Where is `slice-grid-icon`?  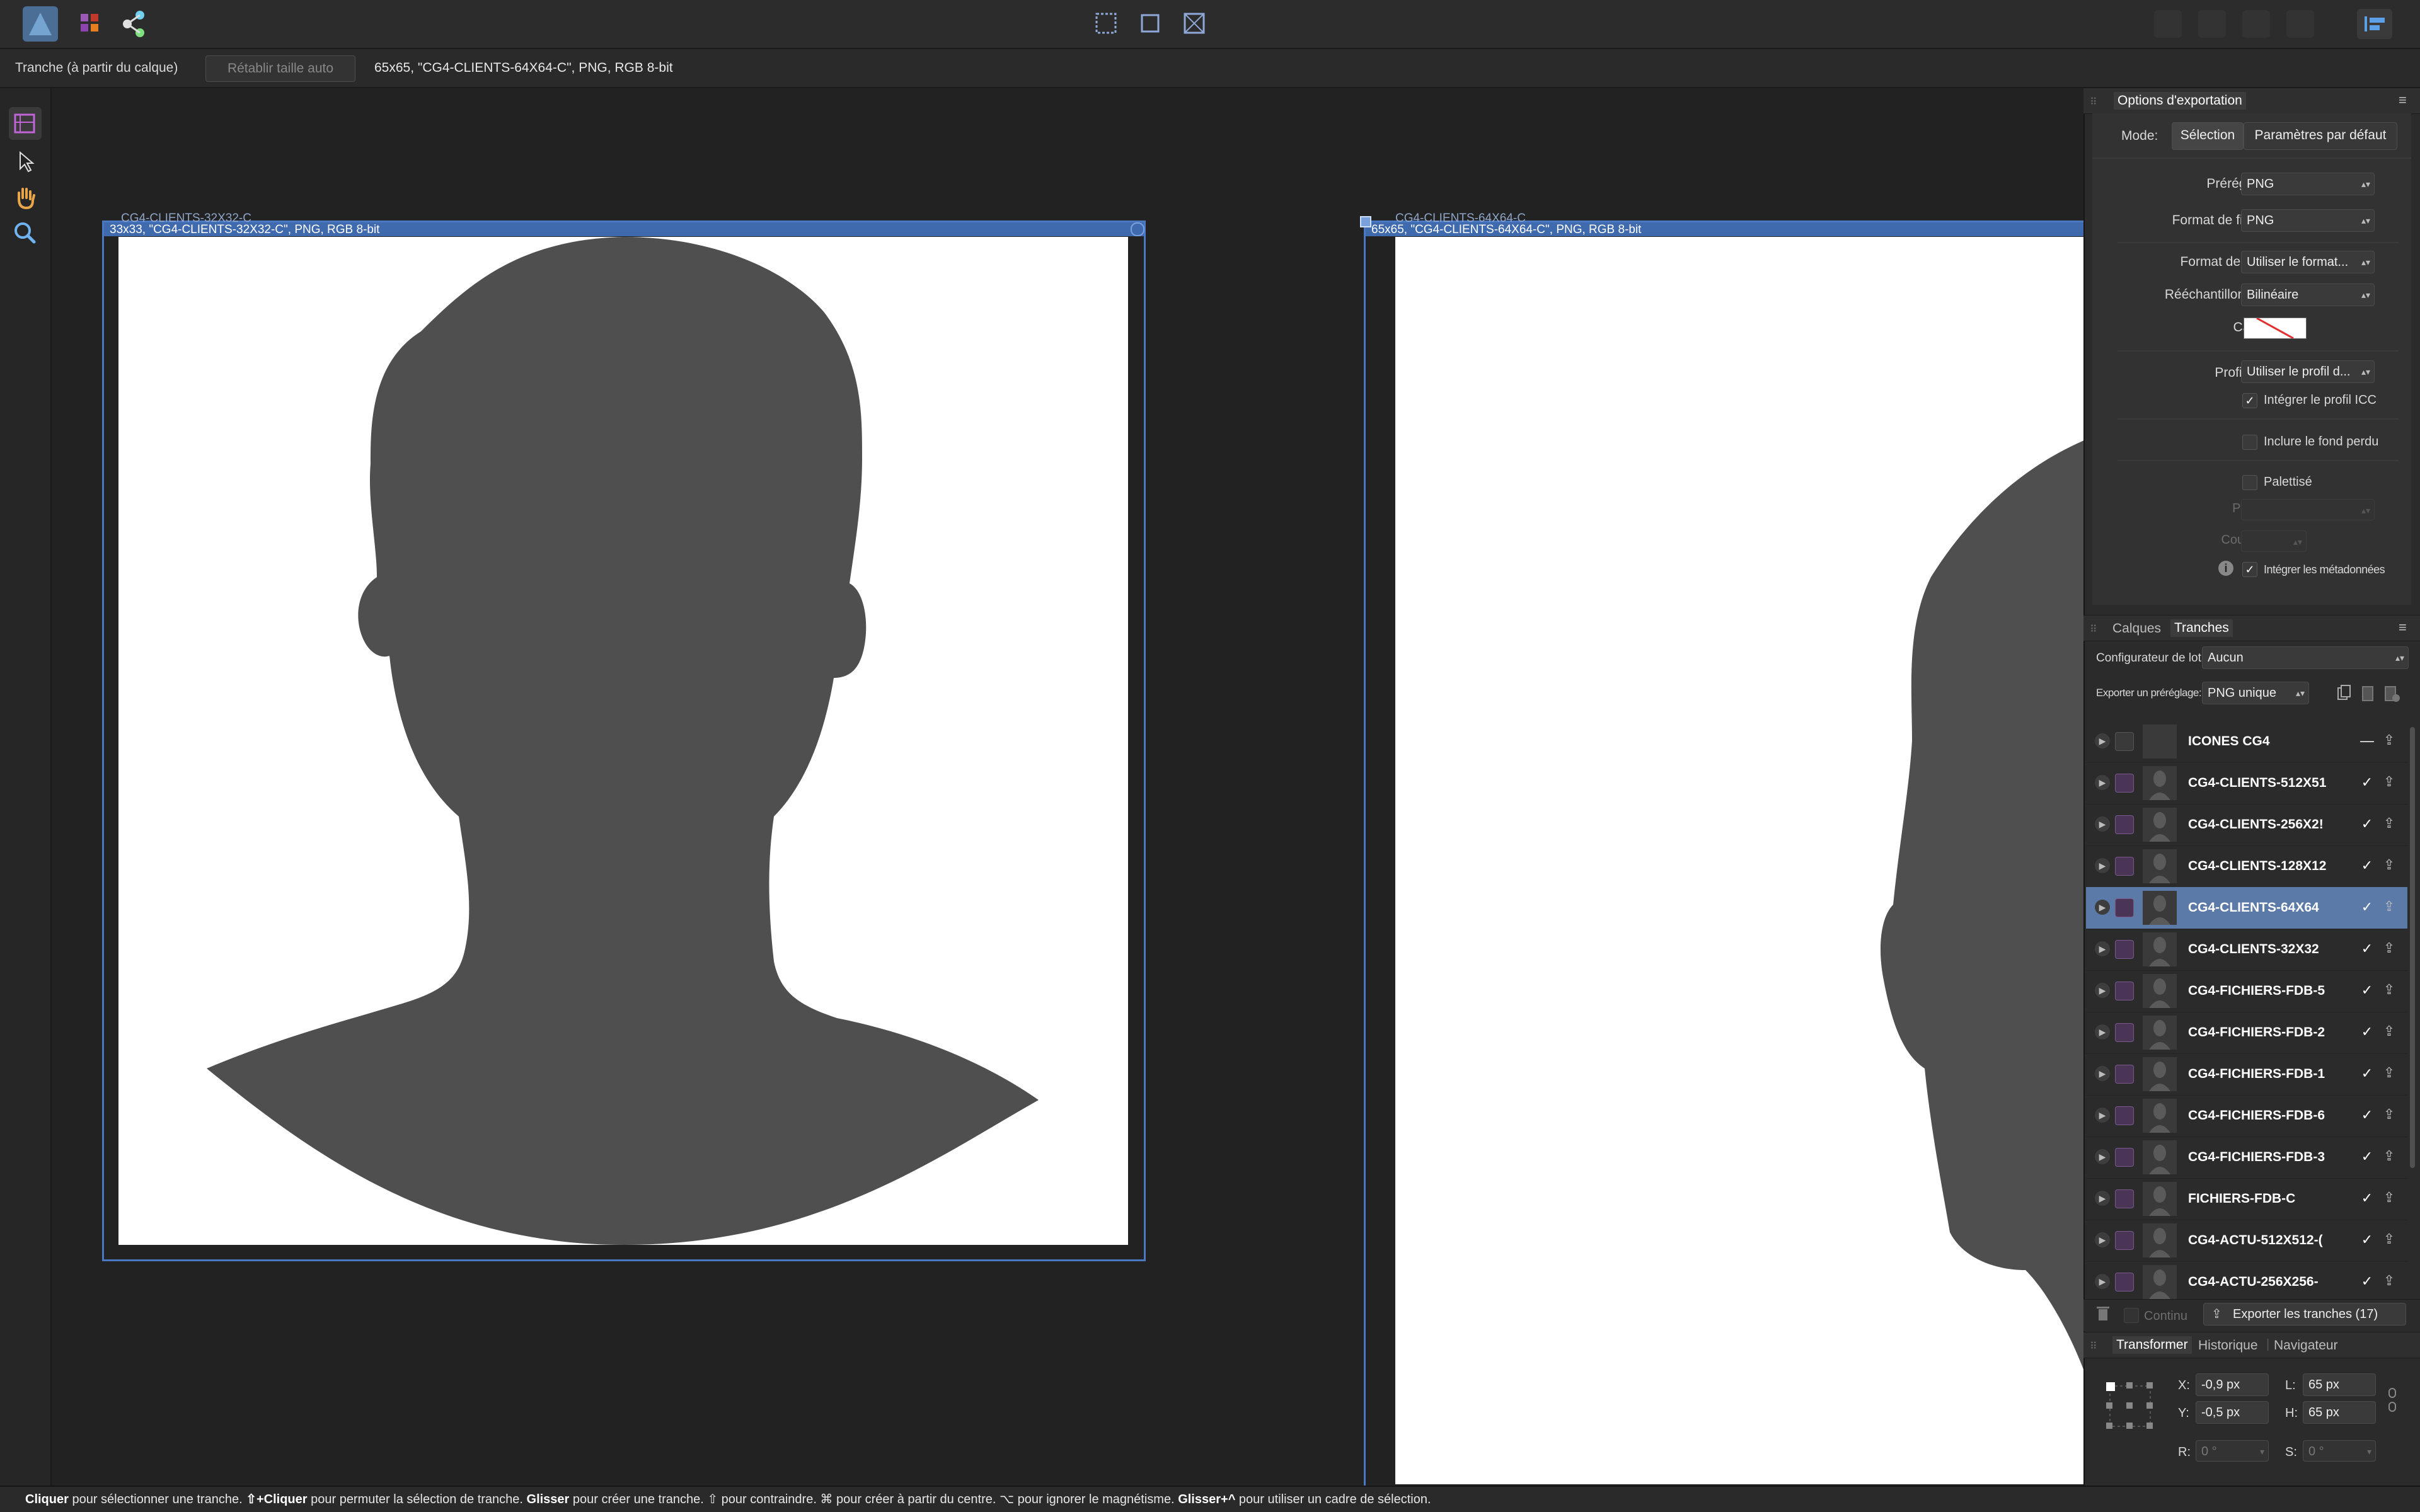
slice-grid-icon is located at coordinates (1194, 23).